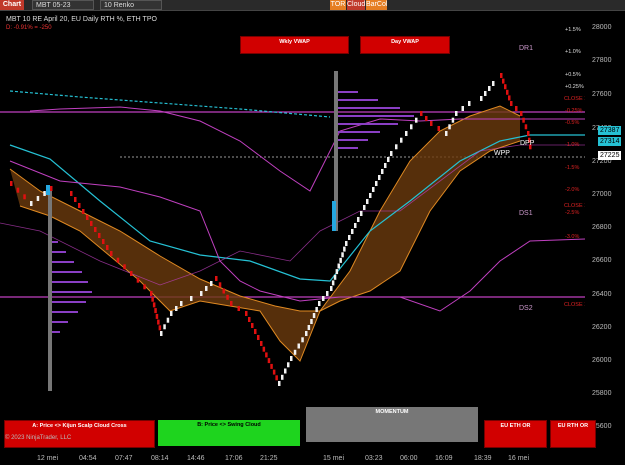 Image resolution: width=625 pixels, height=465 pixels. What do you see at coordinates (269, 458) in the screenshot?
I see `time-label: 21:25` at bounding box center [269, 458].